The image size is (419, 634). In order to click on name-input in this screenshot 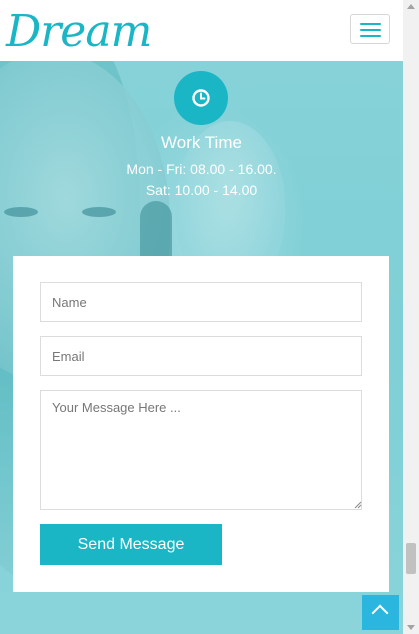, I will do `click(201, 302)`.